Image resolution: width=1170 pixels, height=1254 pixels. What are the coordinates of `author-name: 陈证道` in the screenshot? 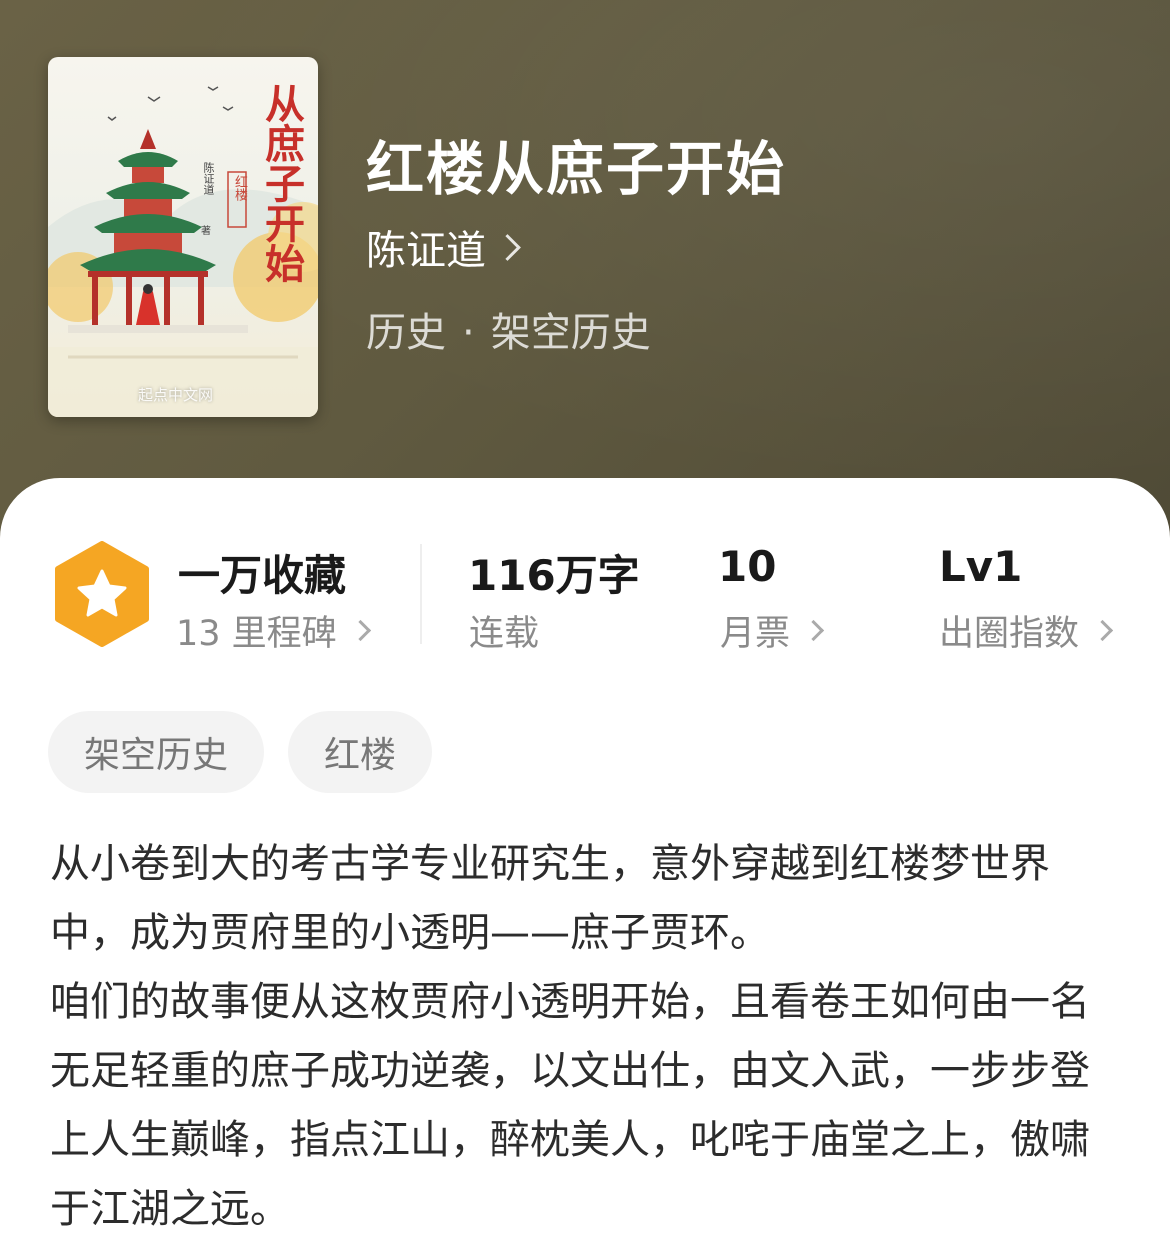 It's located at (426, 251).